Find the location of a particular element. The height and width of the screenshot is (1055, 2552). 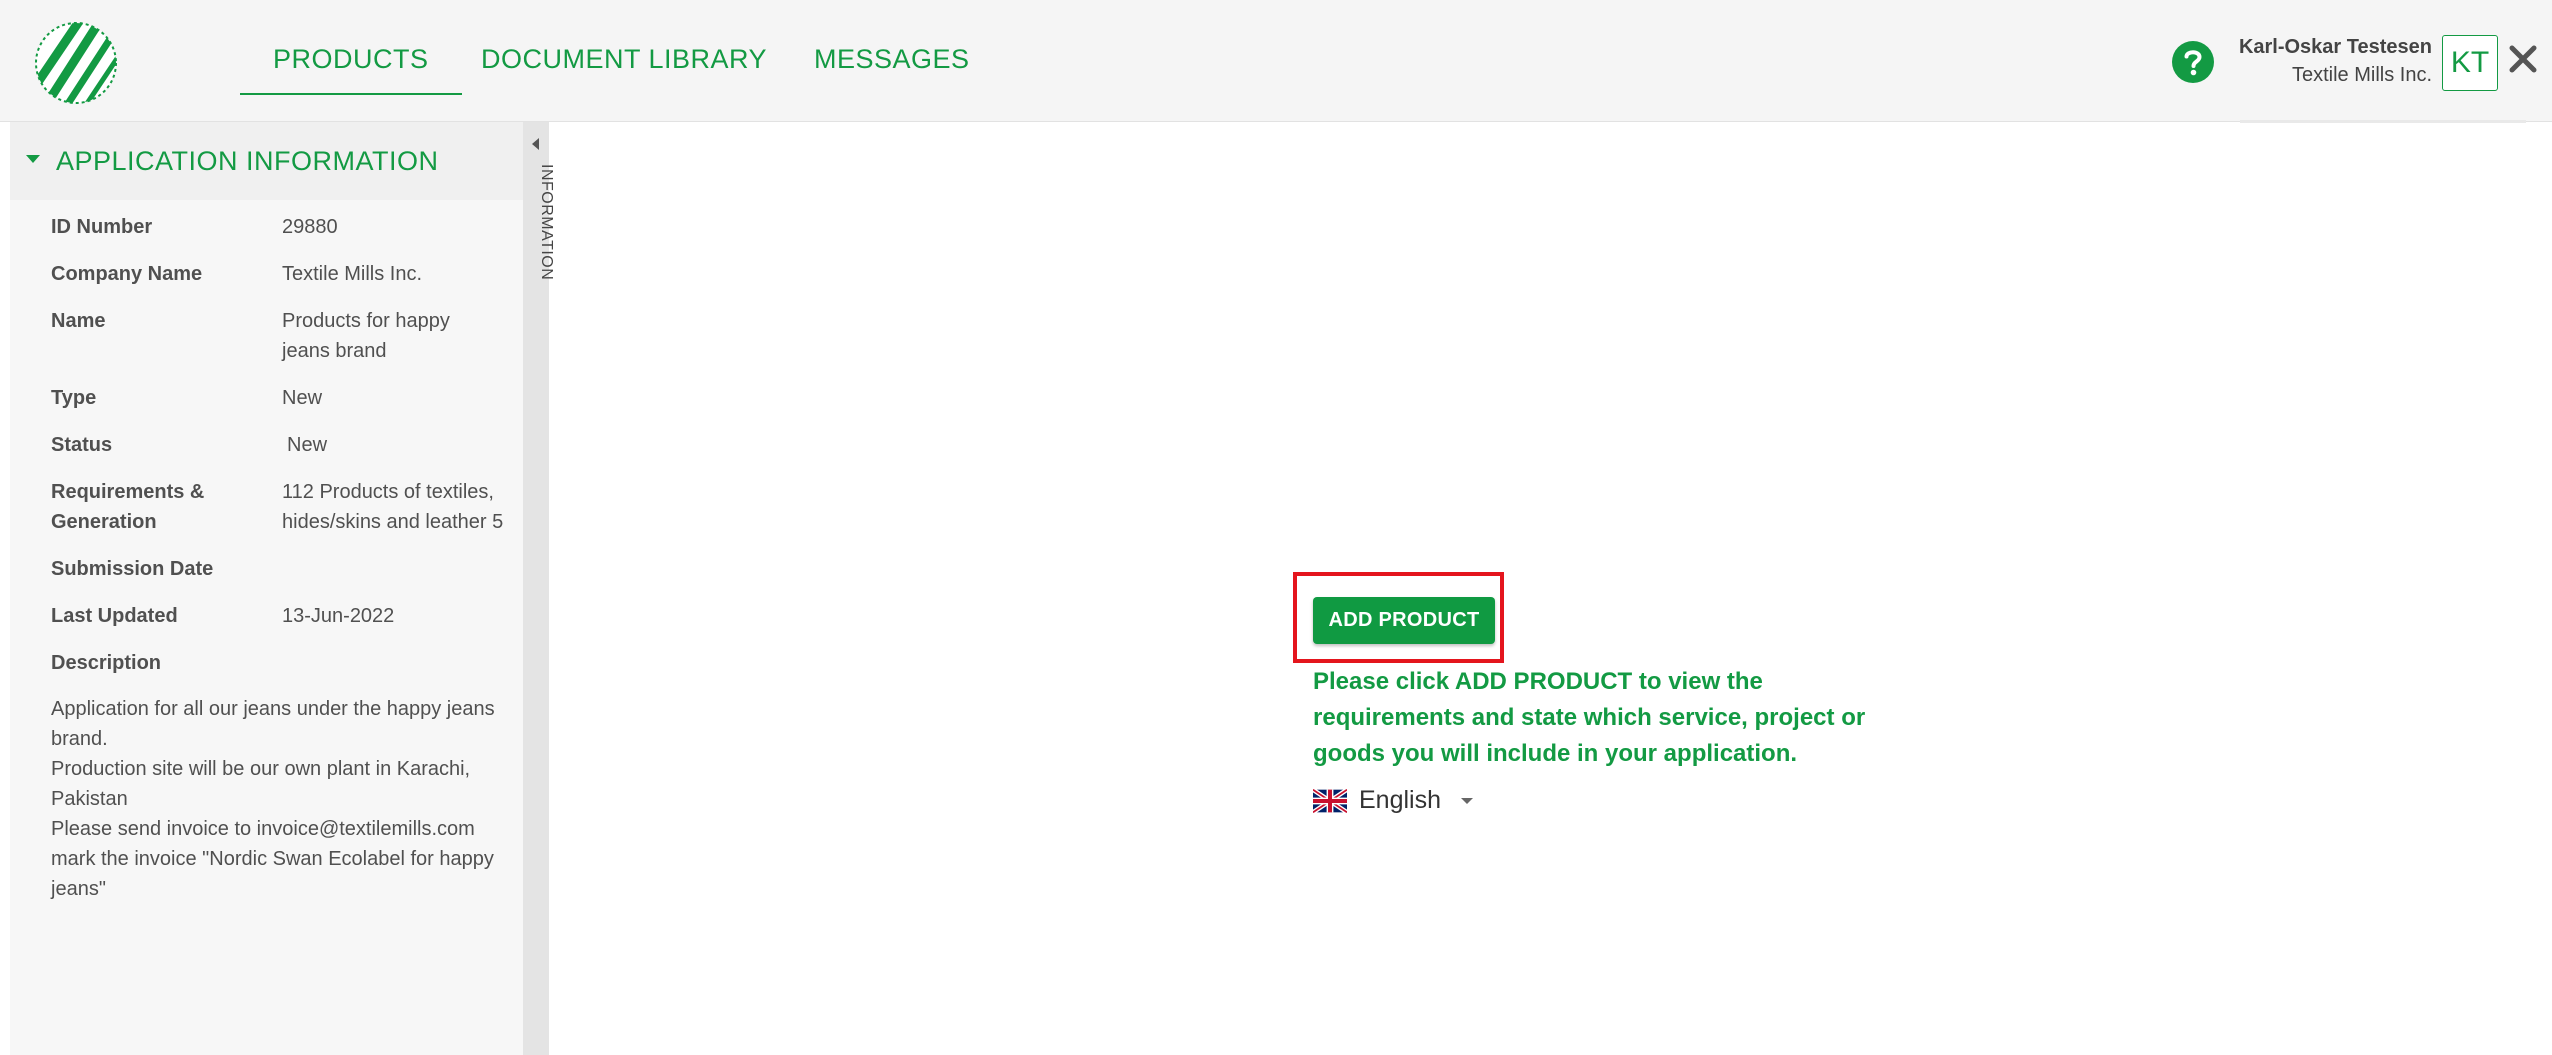

last-updated-label: Last Updated is located at coordinates (114, 616).